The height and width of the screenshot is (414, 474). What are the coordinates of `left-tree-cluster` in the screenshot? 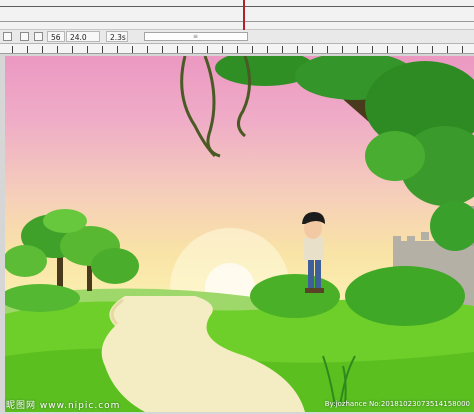 It's located at (72, 250).